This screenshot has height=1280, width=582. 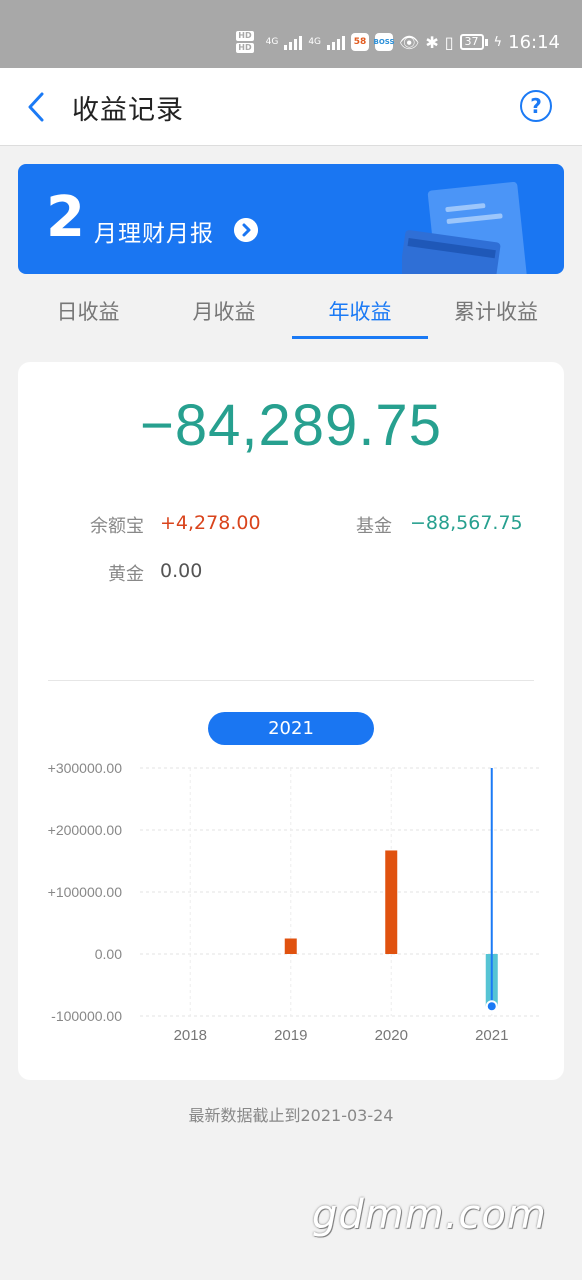 What do you see at coordinates (374, 526) in the screenshot?
I see `fund-label: 基金` at bounding box center [374, 526].